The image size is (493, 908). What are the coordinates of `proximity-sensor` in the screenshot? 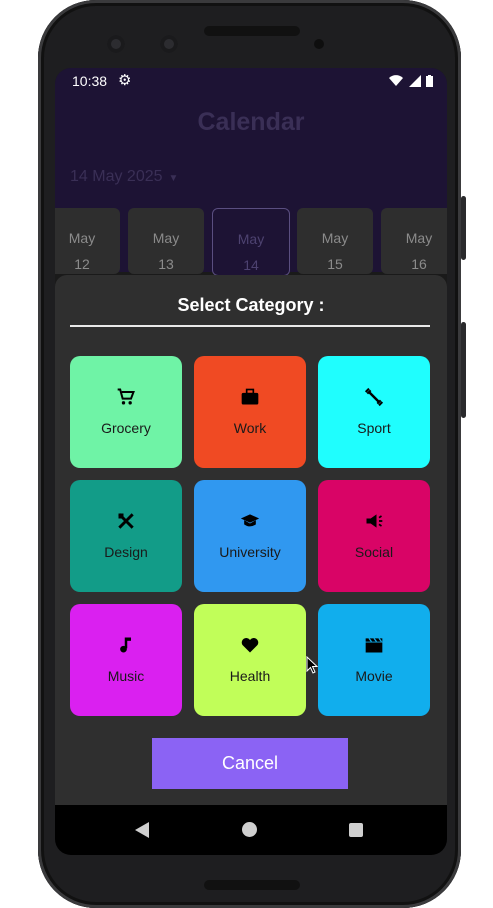 It's located at (319, 44).